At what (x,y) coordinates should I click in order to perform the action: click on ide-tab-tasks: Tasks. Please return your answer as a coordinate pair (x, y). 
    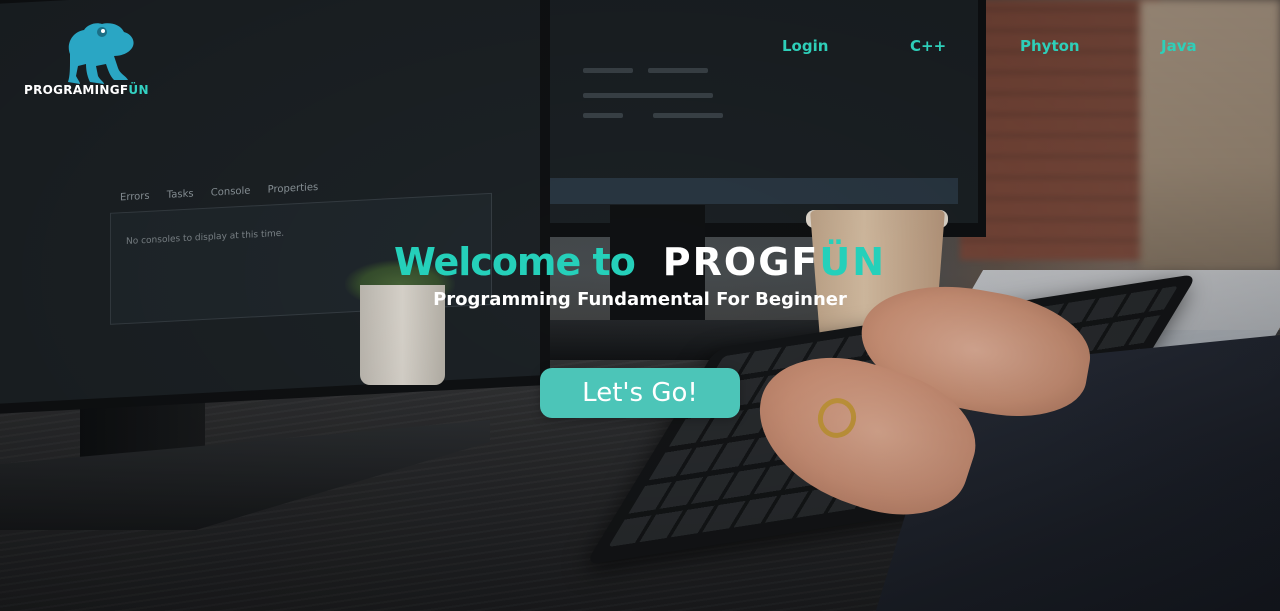
    Looking at the image, I should click on (180, 194).